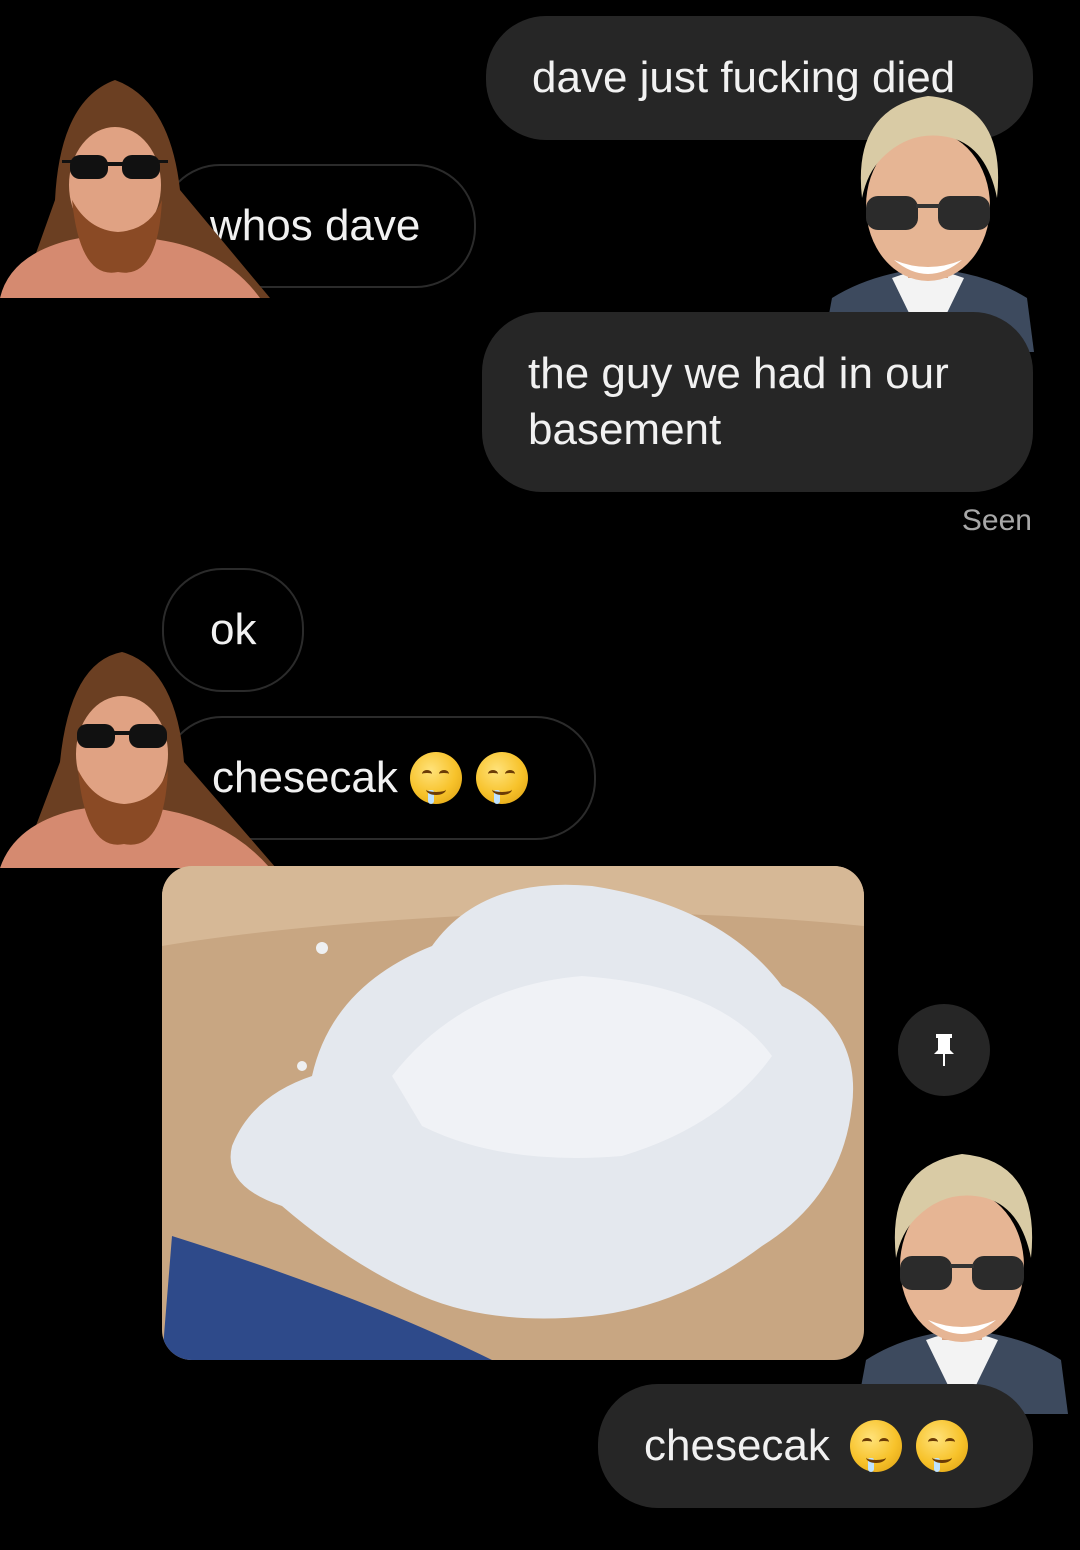 This screenshot has height=1550, width=1080. I want to click on outgoing-message: chesecak, so click(815, 1446).